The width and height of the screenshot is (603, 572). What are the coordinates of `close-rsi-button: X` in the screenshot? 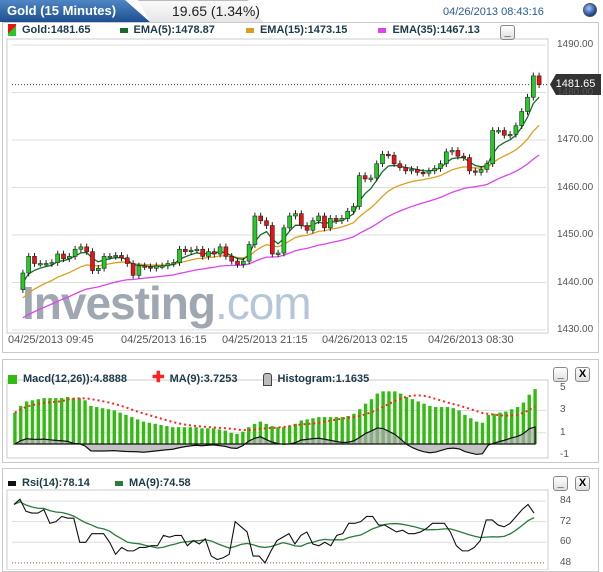 It's located at (582, 483).